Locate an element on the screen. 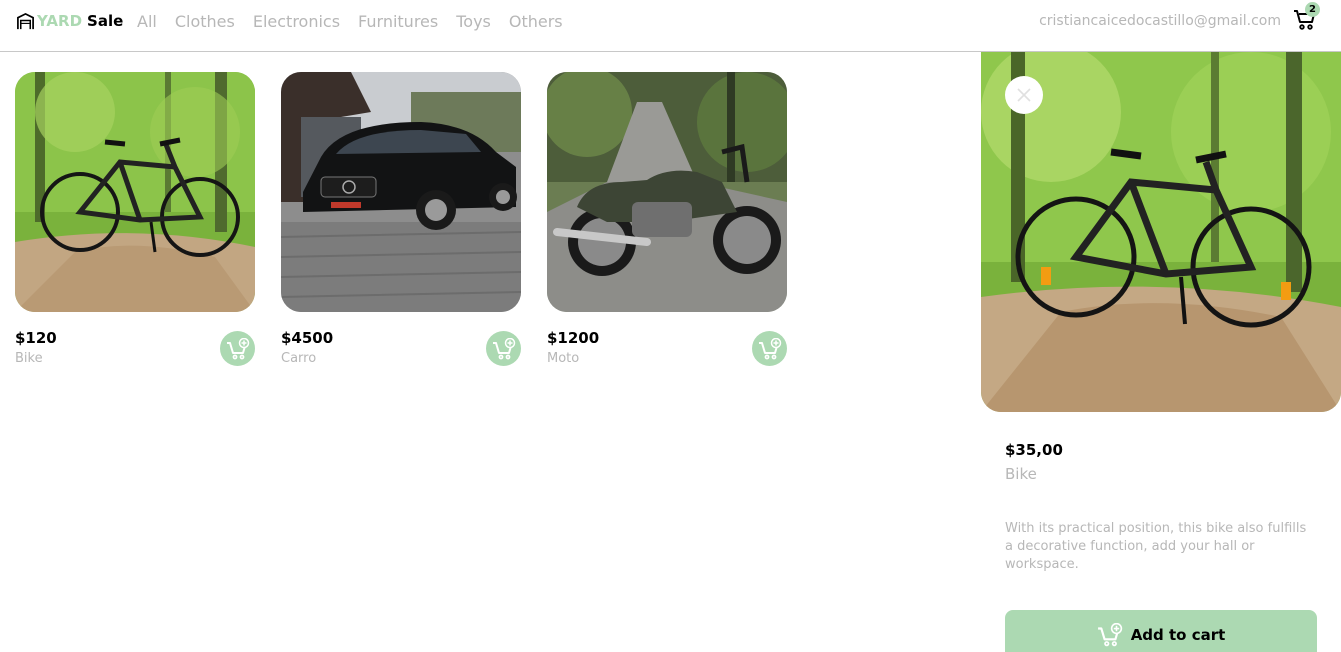  product-image-bike is located at coordinates (135, 192).